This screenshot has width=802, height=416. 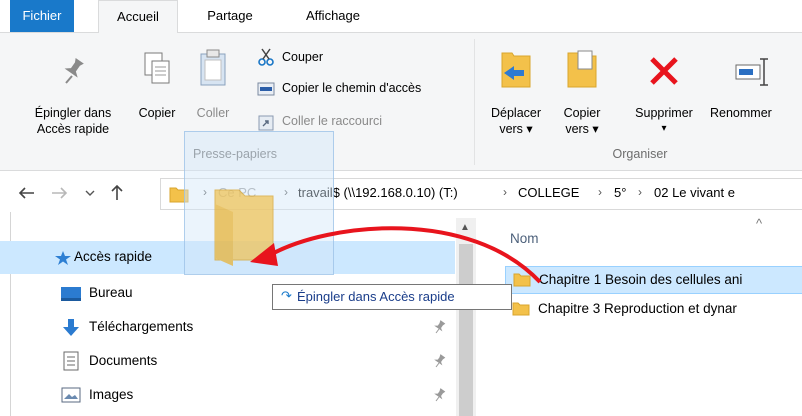 What do you see at coordinates (376, 296) in the screenshot?
I see `tooltip-text: Épingler dans Accès rapide` at bounding box center [376, 296].